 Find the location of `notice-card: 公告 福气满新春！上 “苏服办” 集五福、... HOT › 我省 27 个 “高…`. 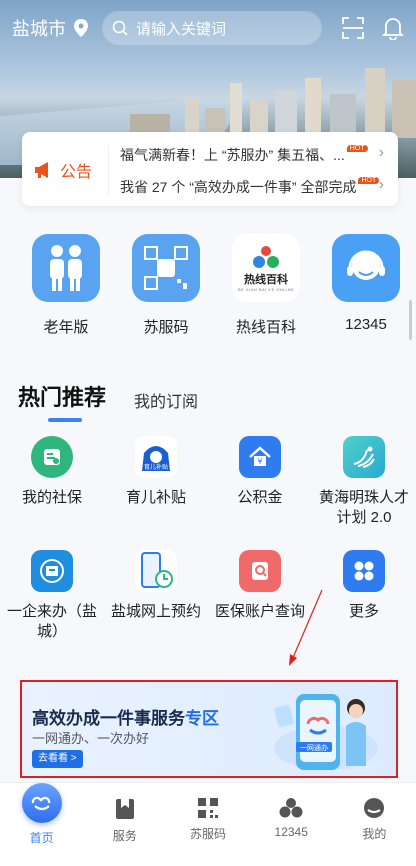

notice-card: 公告 福气满新春！上 “苏服办” 集五福、... HOT › 我省 27 个 “高… is located at coordinates (210, 169).